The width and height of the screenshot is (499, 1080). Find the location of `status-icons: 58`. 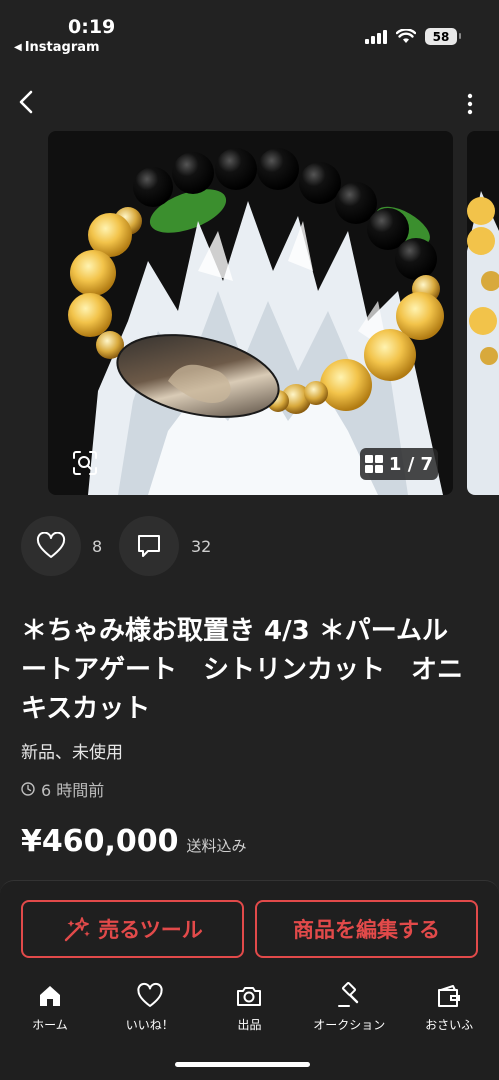

status-icons: 58 is located at coordinates (413, 36).